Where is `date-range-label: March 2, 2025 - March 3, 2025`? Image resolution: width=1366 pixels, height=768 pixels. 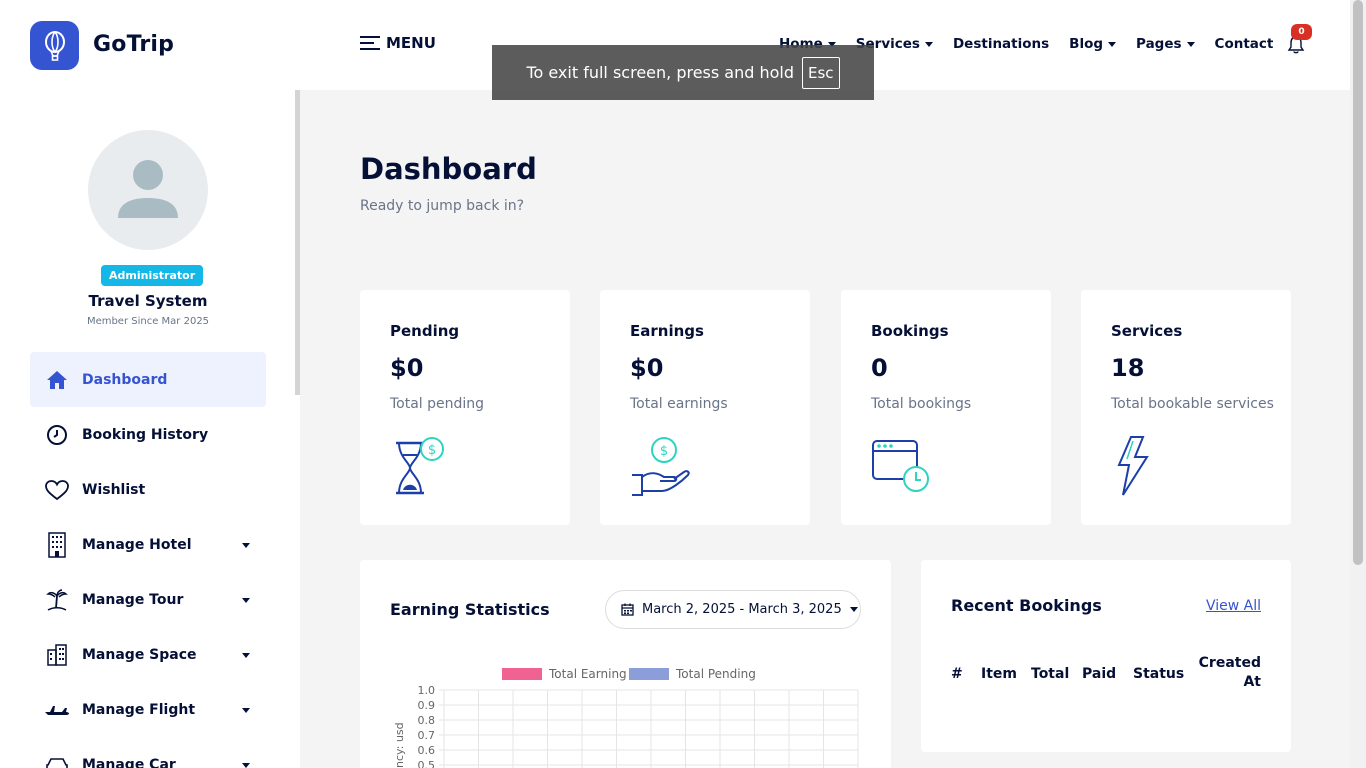
date-range-label: March 2, 2025 - March 3, 2025 is located at coordinates (742, 609).